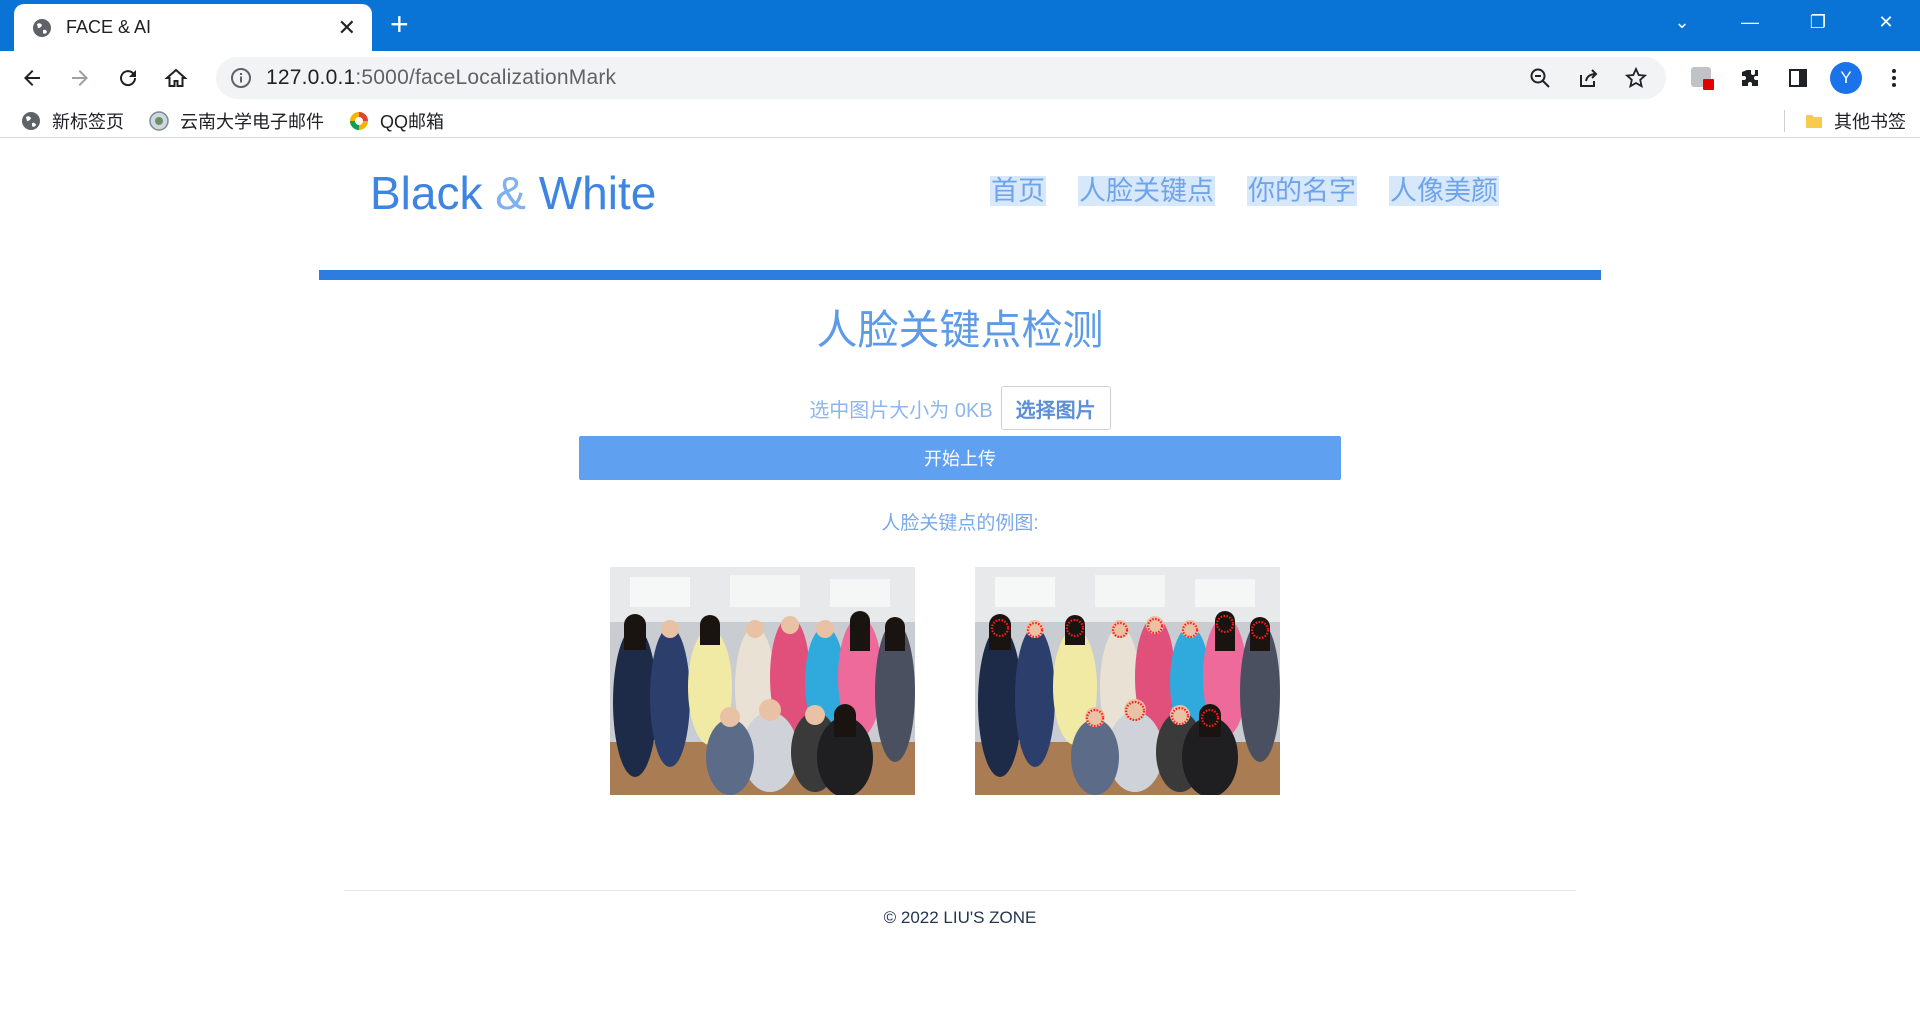 This screenshot has width=1920, height=1020. Describe the element at coordinates (1750, 22) in the screenshot. I see `minimize-button: —` at that location.